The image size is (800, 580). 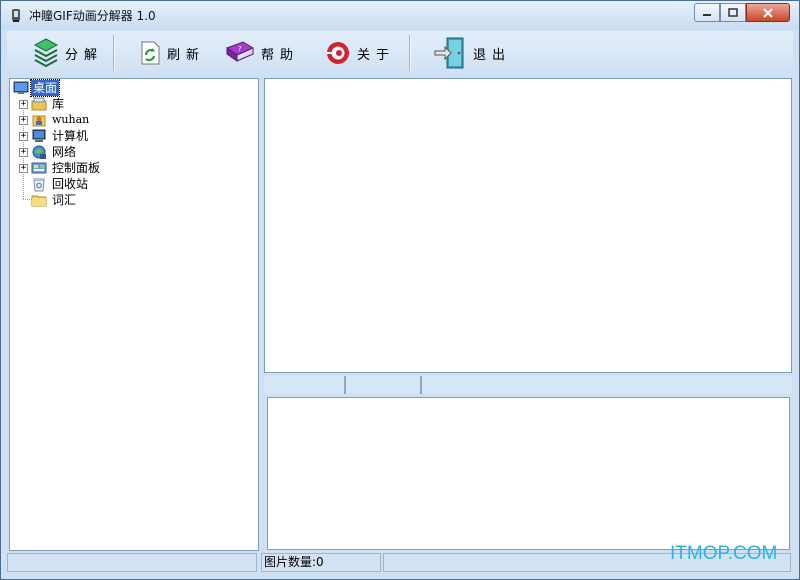 What do you see at coordinates (21, 87) in the screenshot?
I see `desktop-icon` at bounding box center [21, 87].